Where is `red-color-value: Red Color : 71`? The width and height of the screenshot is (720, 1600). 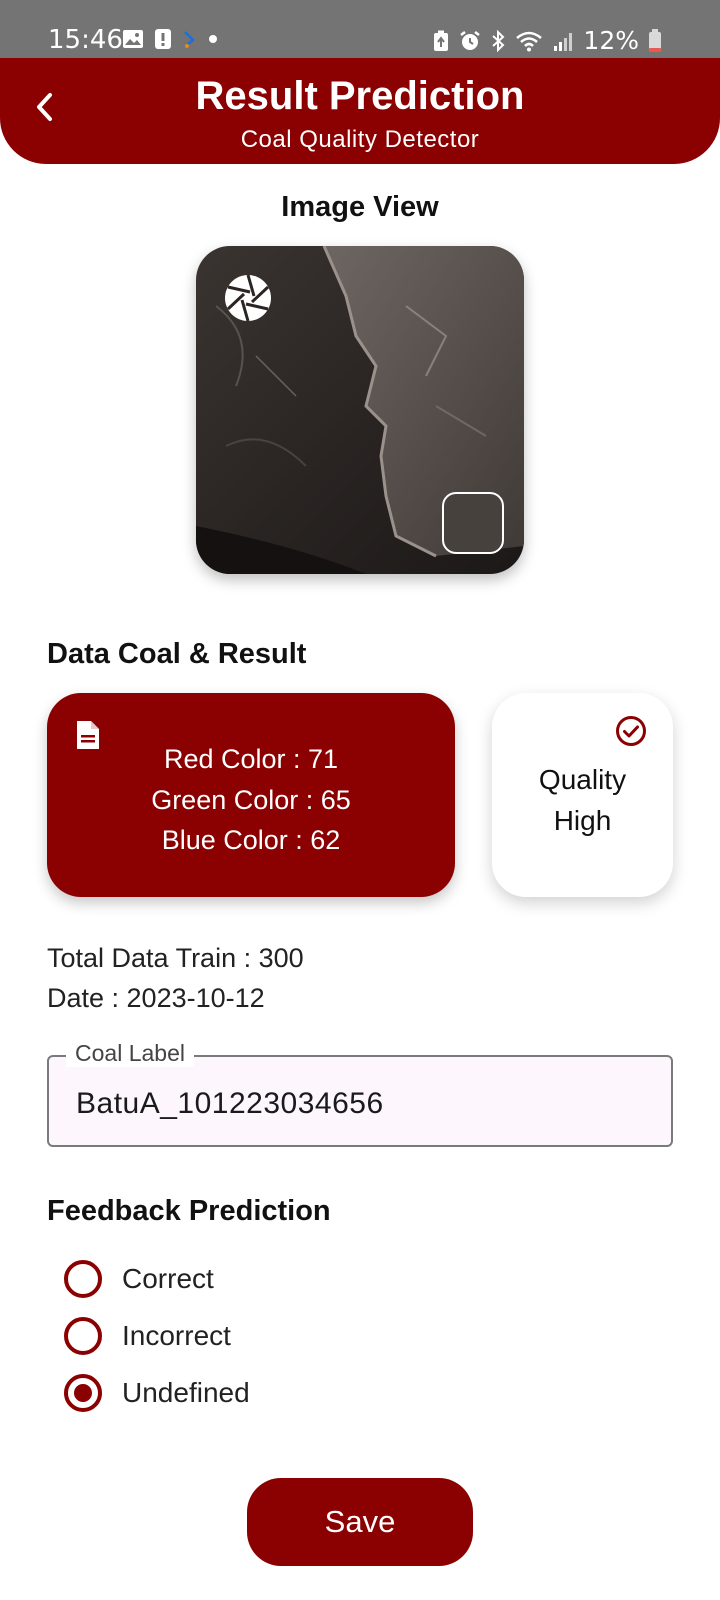 red-color-value: Red Color : 71 is located at coordinates (251, 759).